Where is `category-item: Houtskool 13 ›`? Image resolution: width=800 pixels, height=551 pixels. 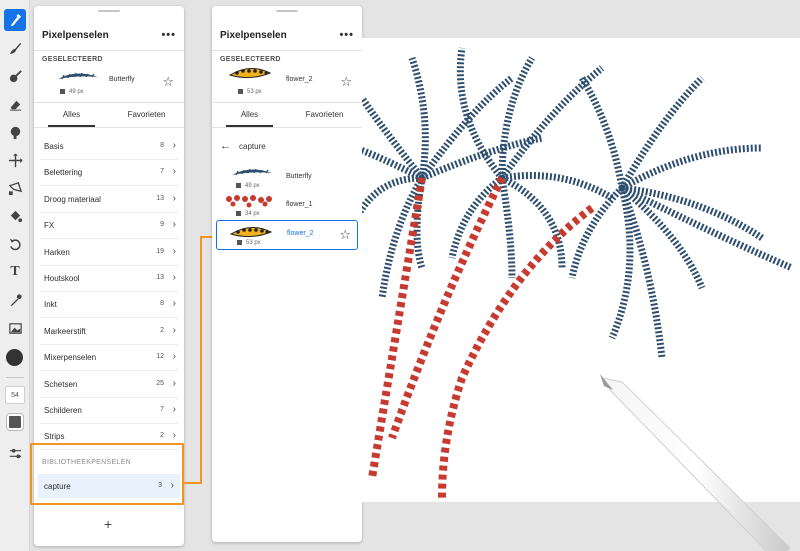 category-item: Houtskool 13 › is located at coordinates (109, 279).